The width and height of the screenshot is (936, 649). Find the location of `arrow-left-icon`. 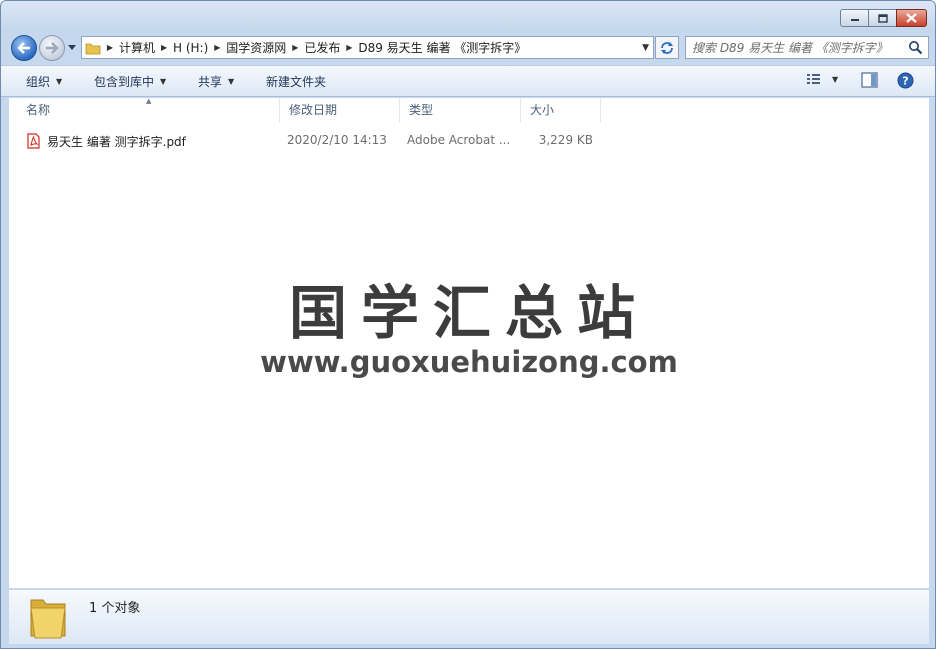

arrow-left-icon is located at coordinates (23, 48).